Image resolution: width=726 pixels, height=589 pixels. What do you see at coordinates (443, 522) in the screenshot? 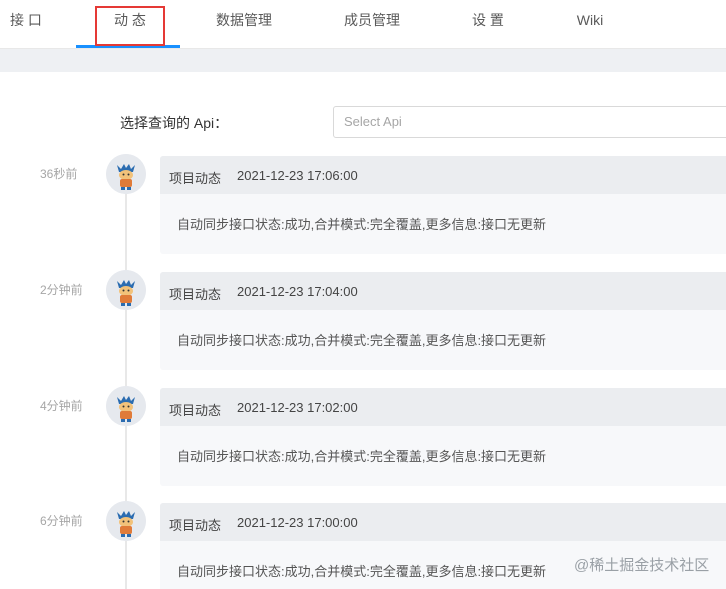
I see `activity-card-header: 项目动态 2021-12-23 17:00:00` at bounding box center [443, 522].